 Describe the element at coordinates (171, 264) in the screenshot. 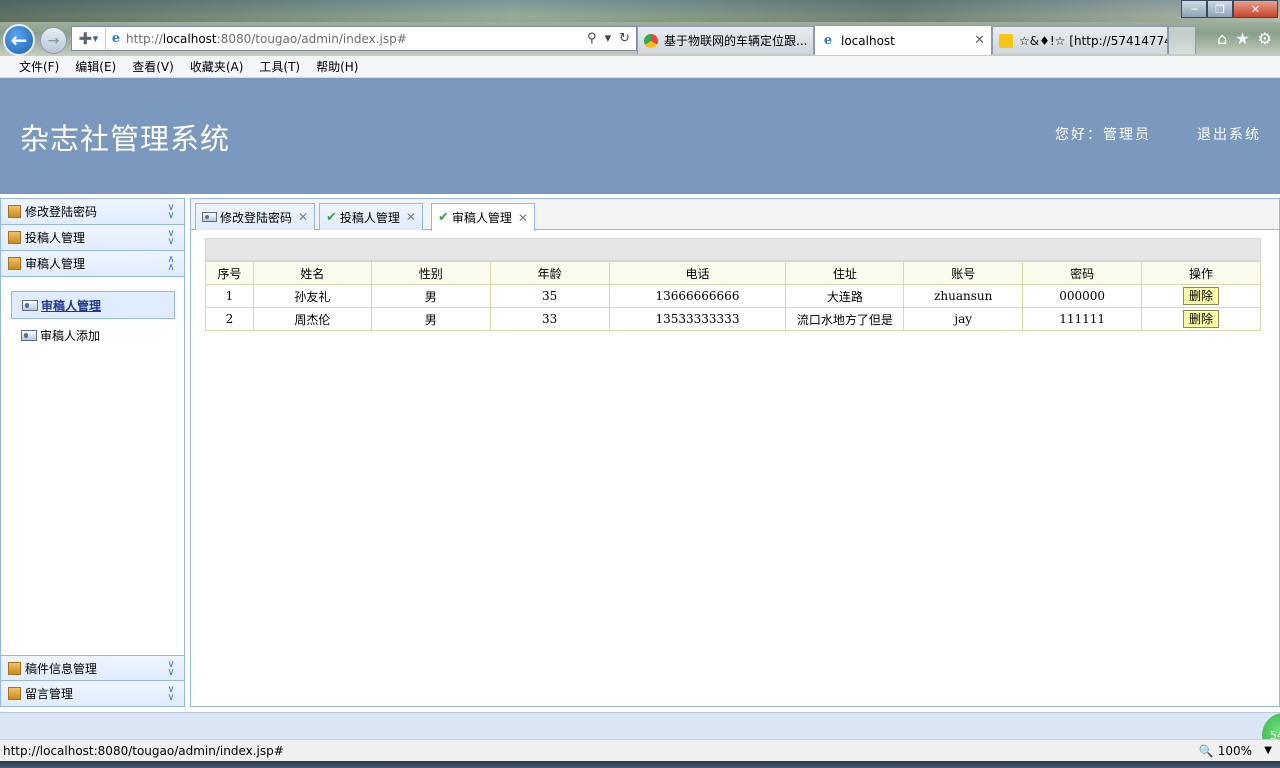

I see `collapse-icon: ∧ ∧` at that location.